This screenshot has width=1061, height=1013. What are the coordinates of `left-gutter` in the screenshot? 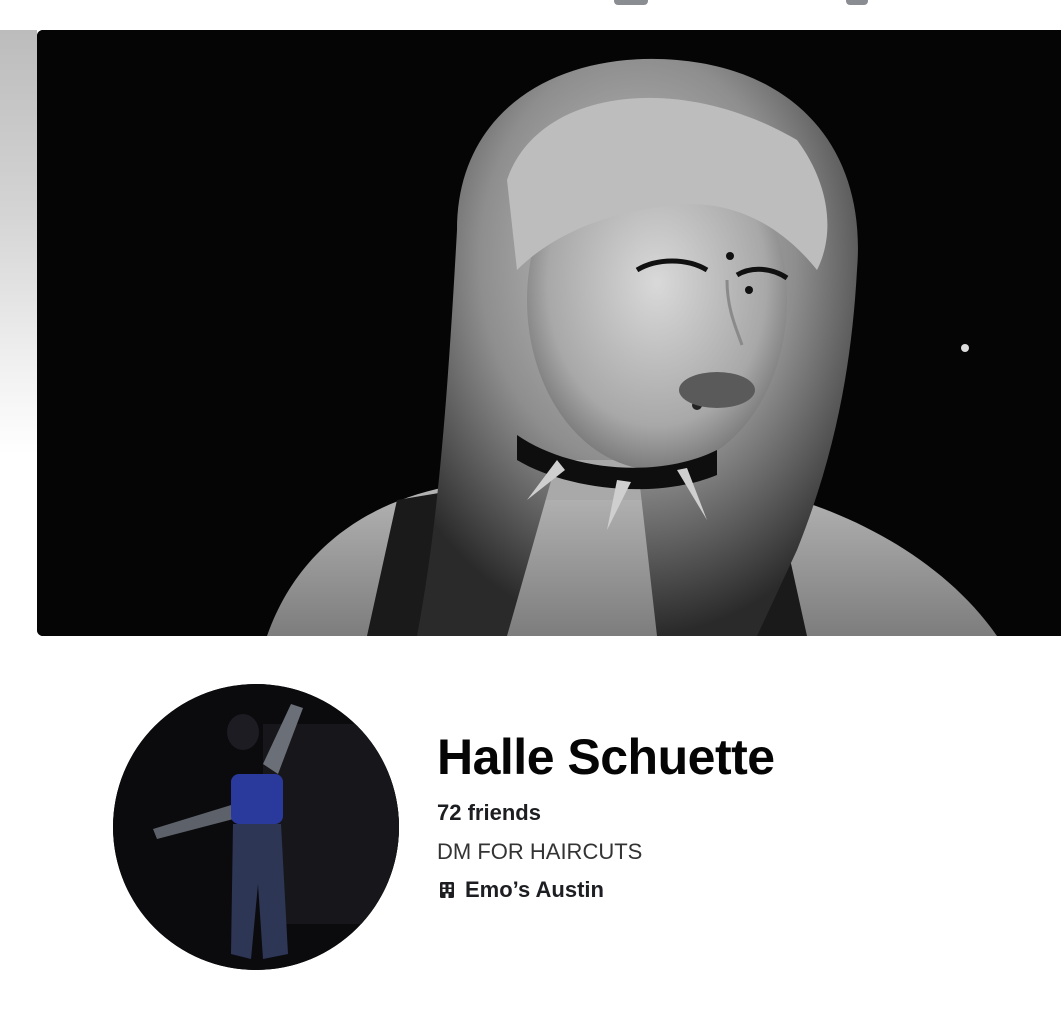 It's located at (18, 333).